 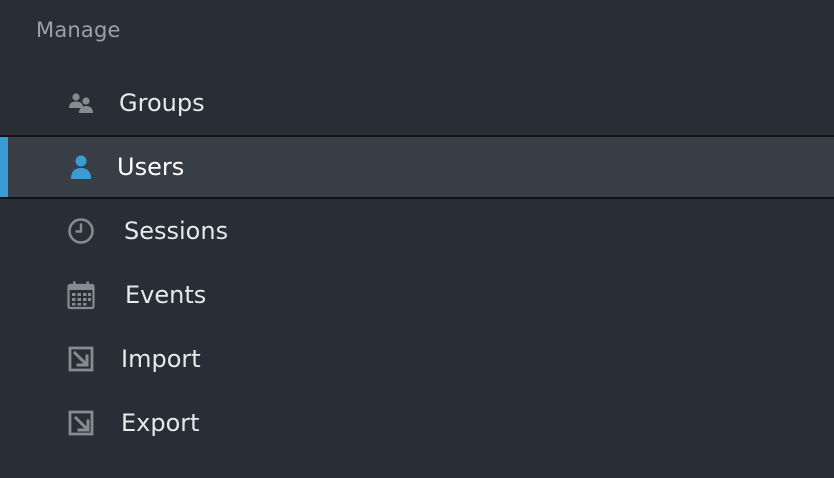 I want to click on sidebar-item-users: Users, so click(x=417, y=167).